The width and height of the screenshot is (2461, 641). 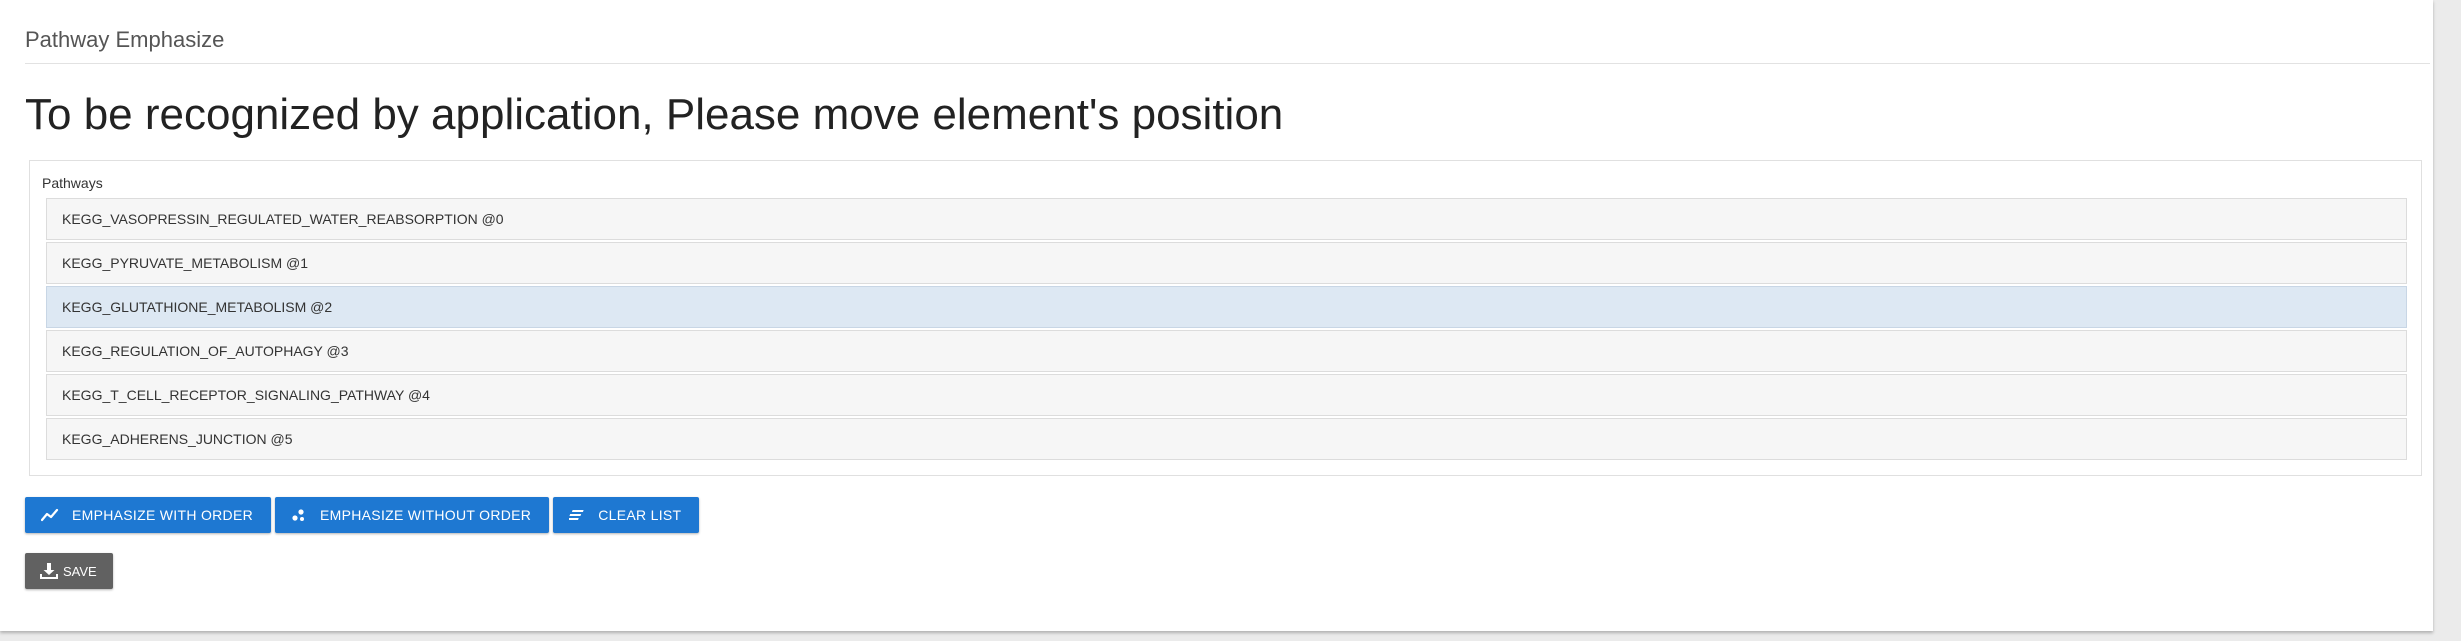 What do you see at coordinates (197, 307) in the screenshot?
I see `list-item-label: KEGG_GLUTATHIONE_METABOLISM @2` at bounding box center [197, 307].